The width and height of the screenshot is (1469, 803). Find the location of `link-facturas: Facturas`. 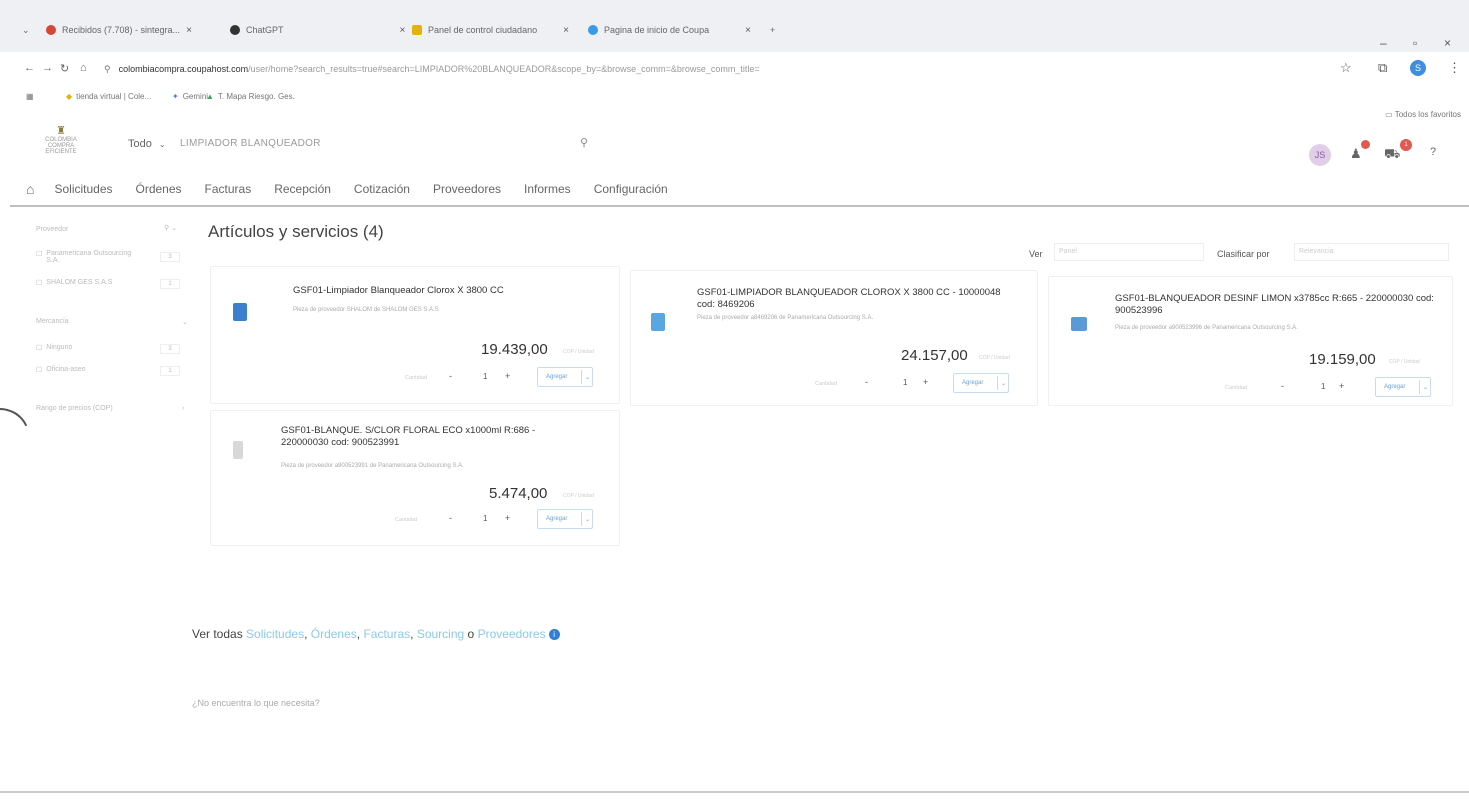

link-facturas: Facturas is located at coordinates (386, 634).